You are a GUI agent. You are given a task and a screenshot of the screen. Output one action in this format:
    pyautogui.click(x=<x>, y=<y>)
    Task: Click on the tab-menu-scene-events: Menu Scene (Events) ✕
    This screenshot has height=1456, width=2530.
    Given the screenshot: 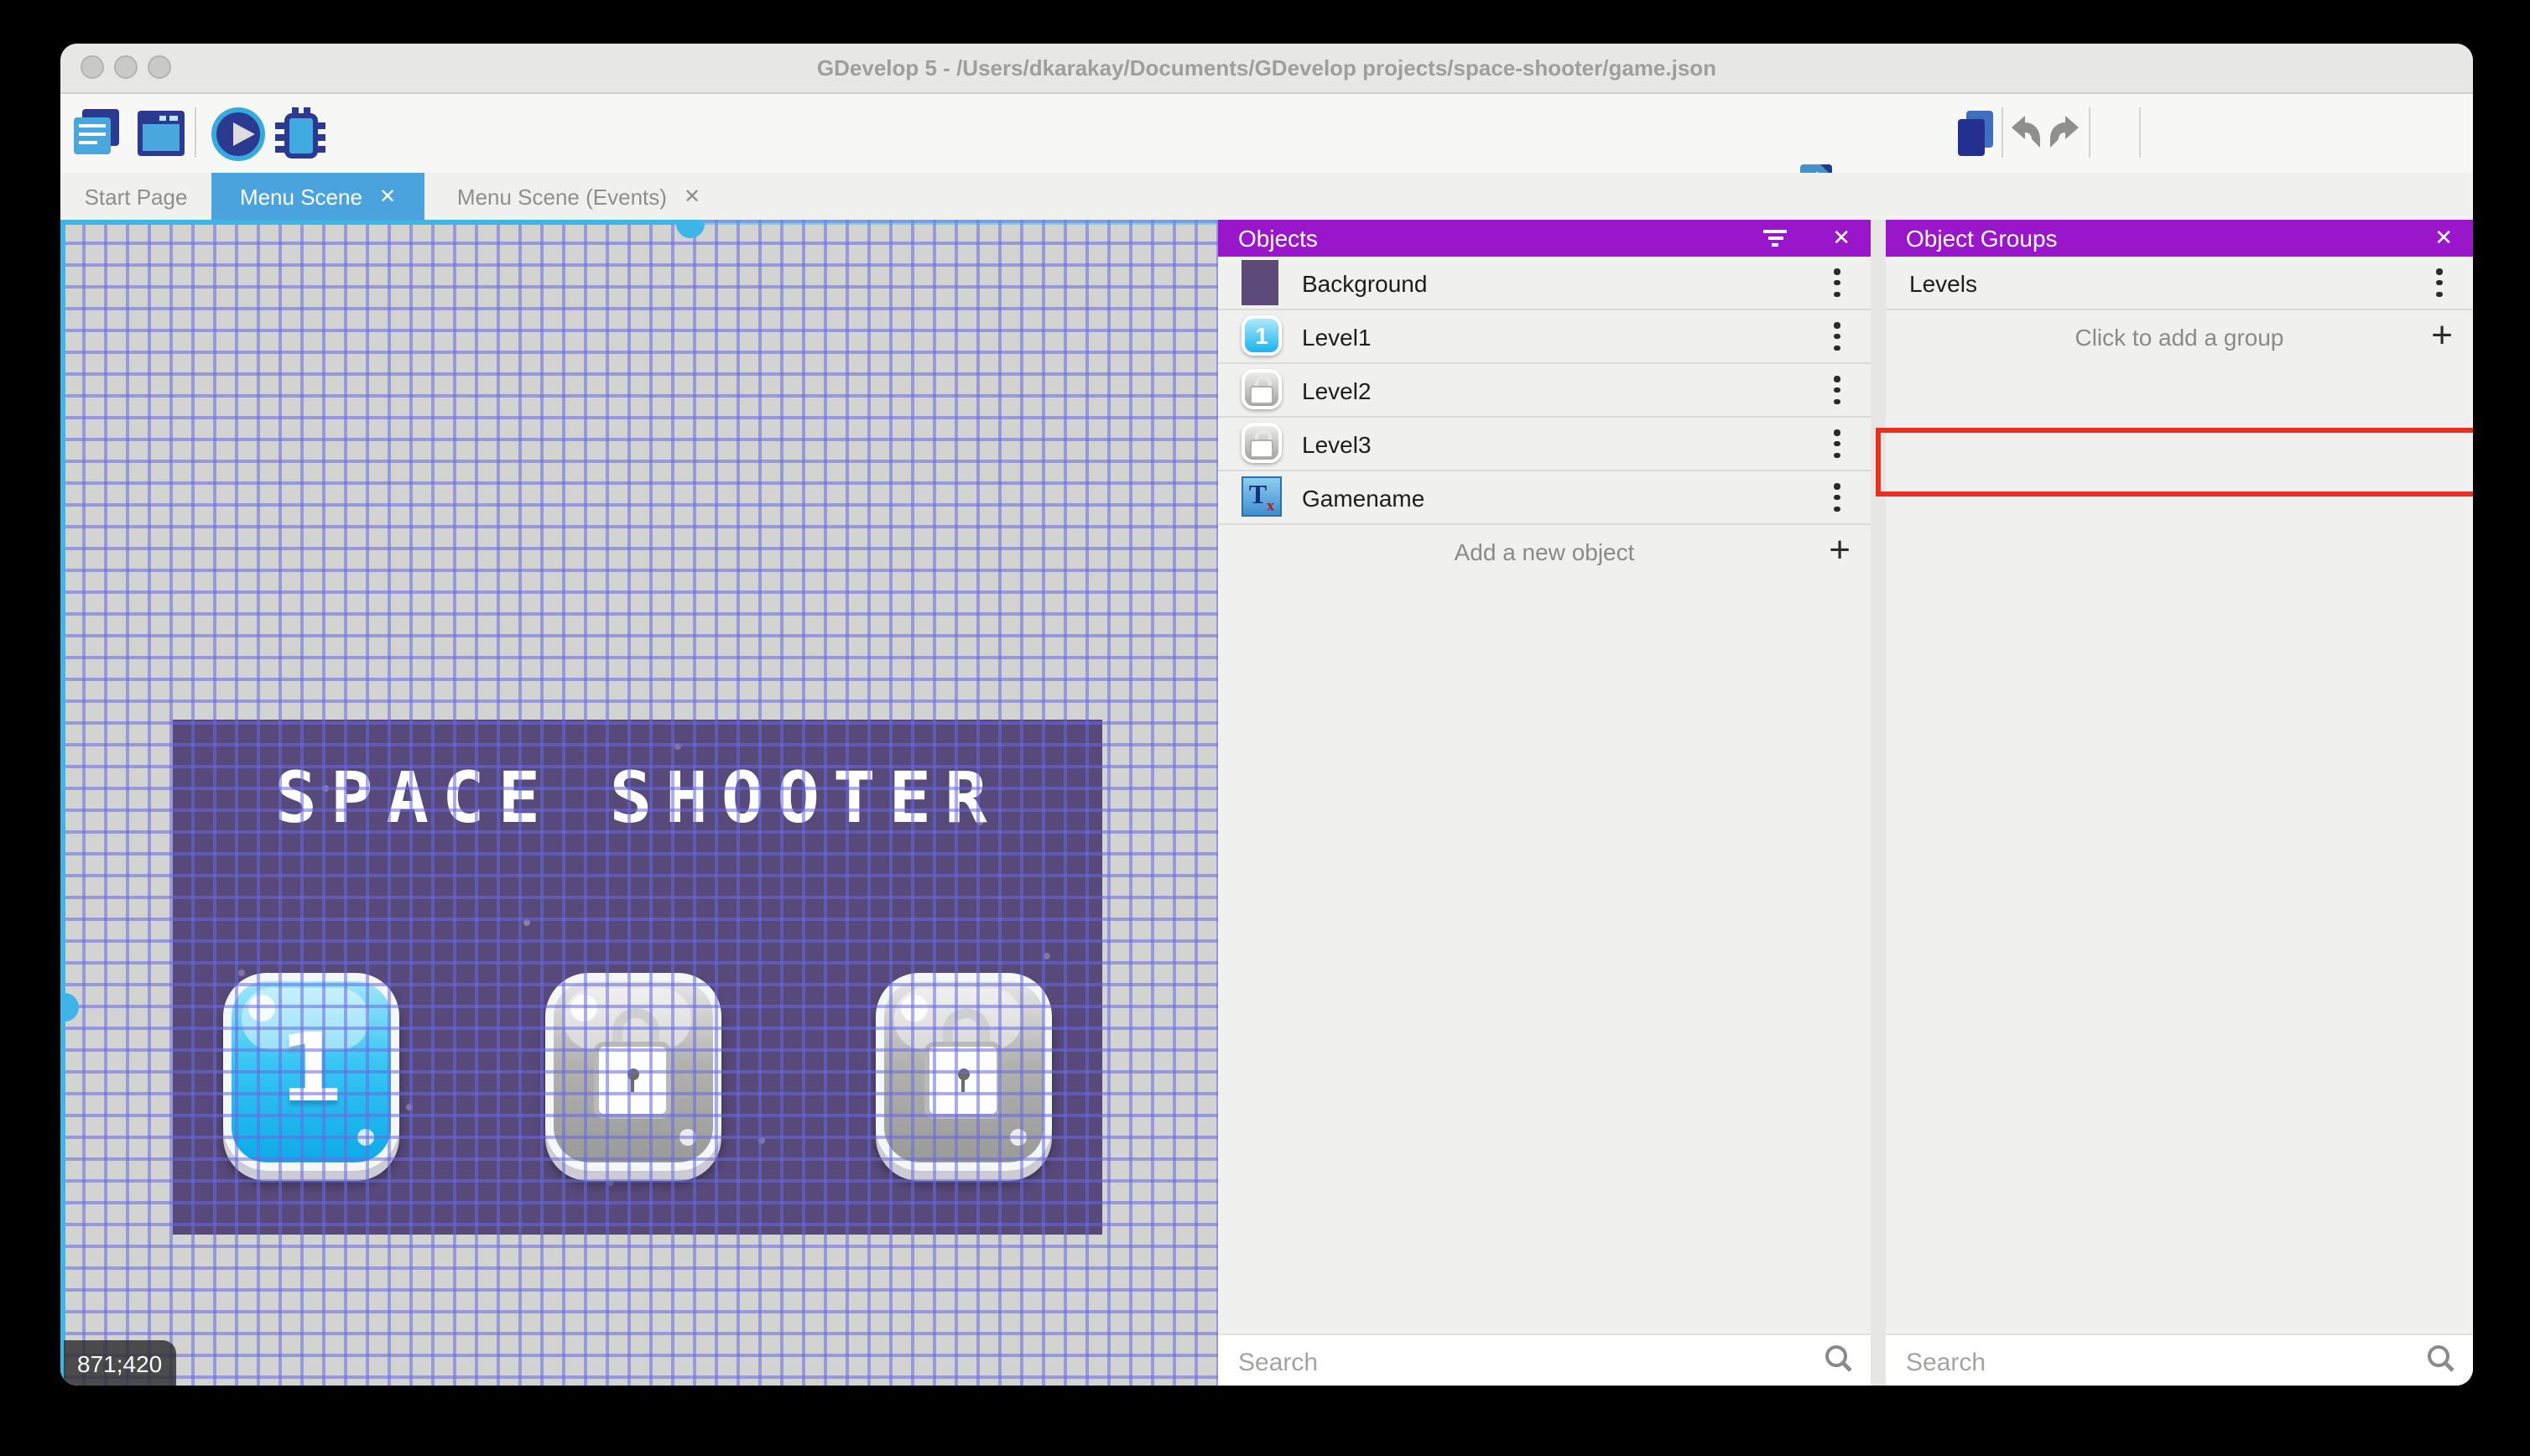 What is the action you would take?
    pyautogui.click(x=578, y=197)
    